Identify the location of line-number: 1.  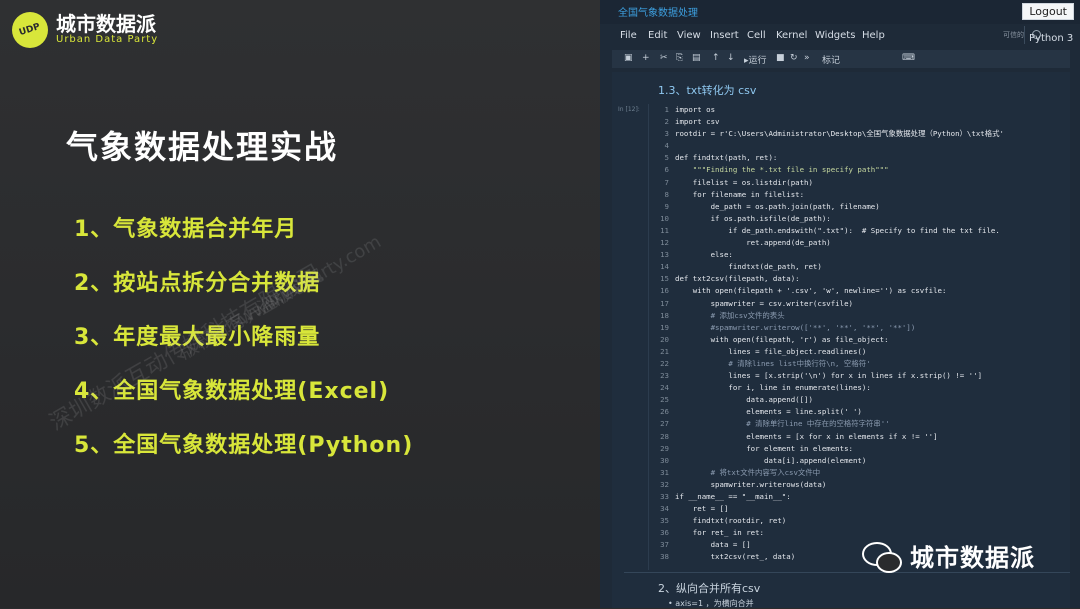
(666, 109).